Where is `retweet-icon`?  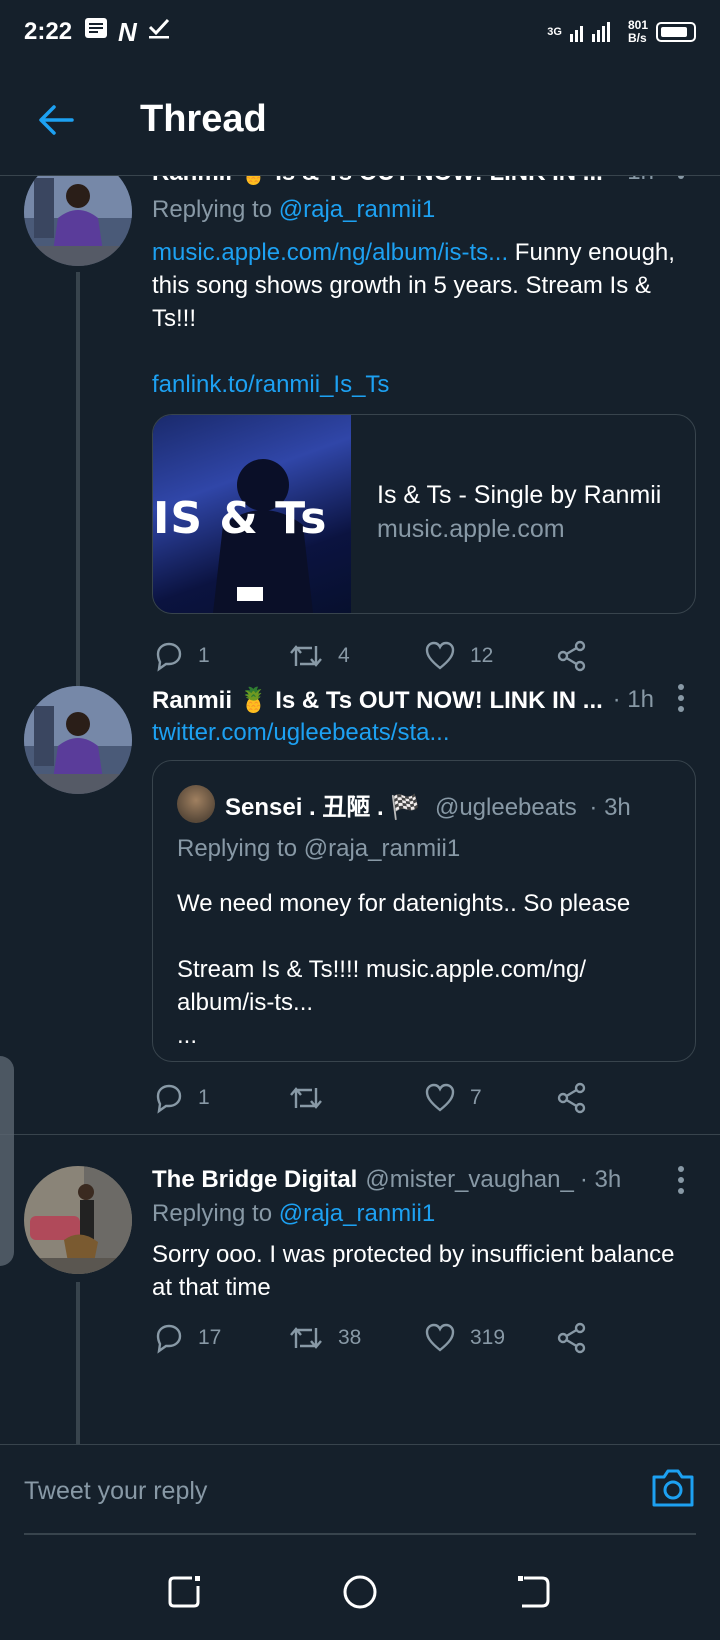 retweet-icon is located at coordinates (306, 1338).